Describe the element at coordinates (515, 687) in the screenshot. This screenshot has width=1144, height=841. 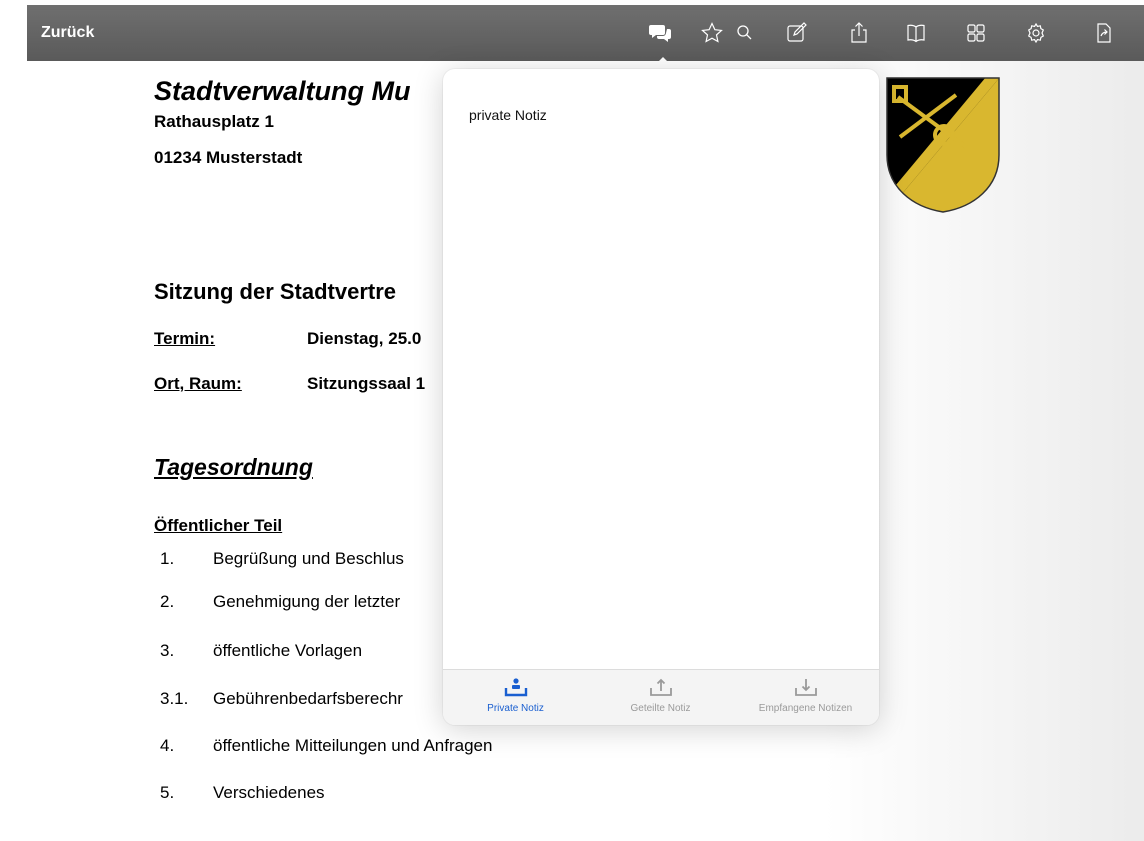
I see `private-note-icon` at that location.